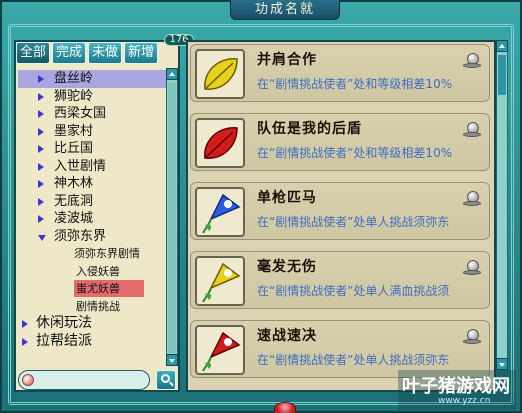 The image size is (522, 413). Describe the element at coordinates (93, 272) in the screenshot. I see `tree-subitem: 入侵妖兽` at that location.